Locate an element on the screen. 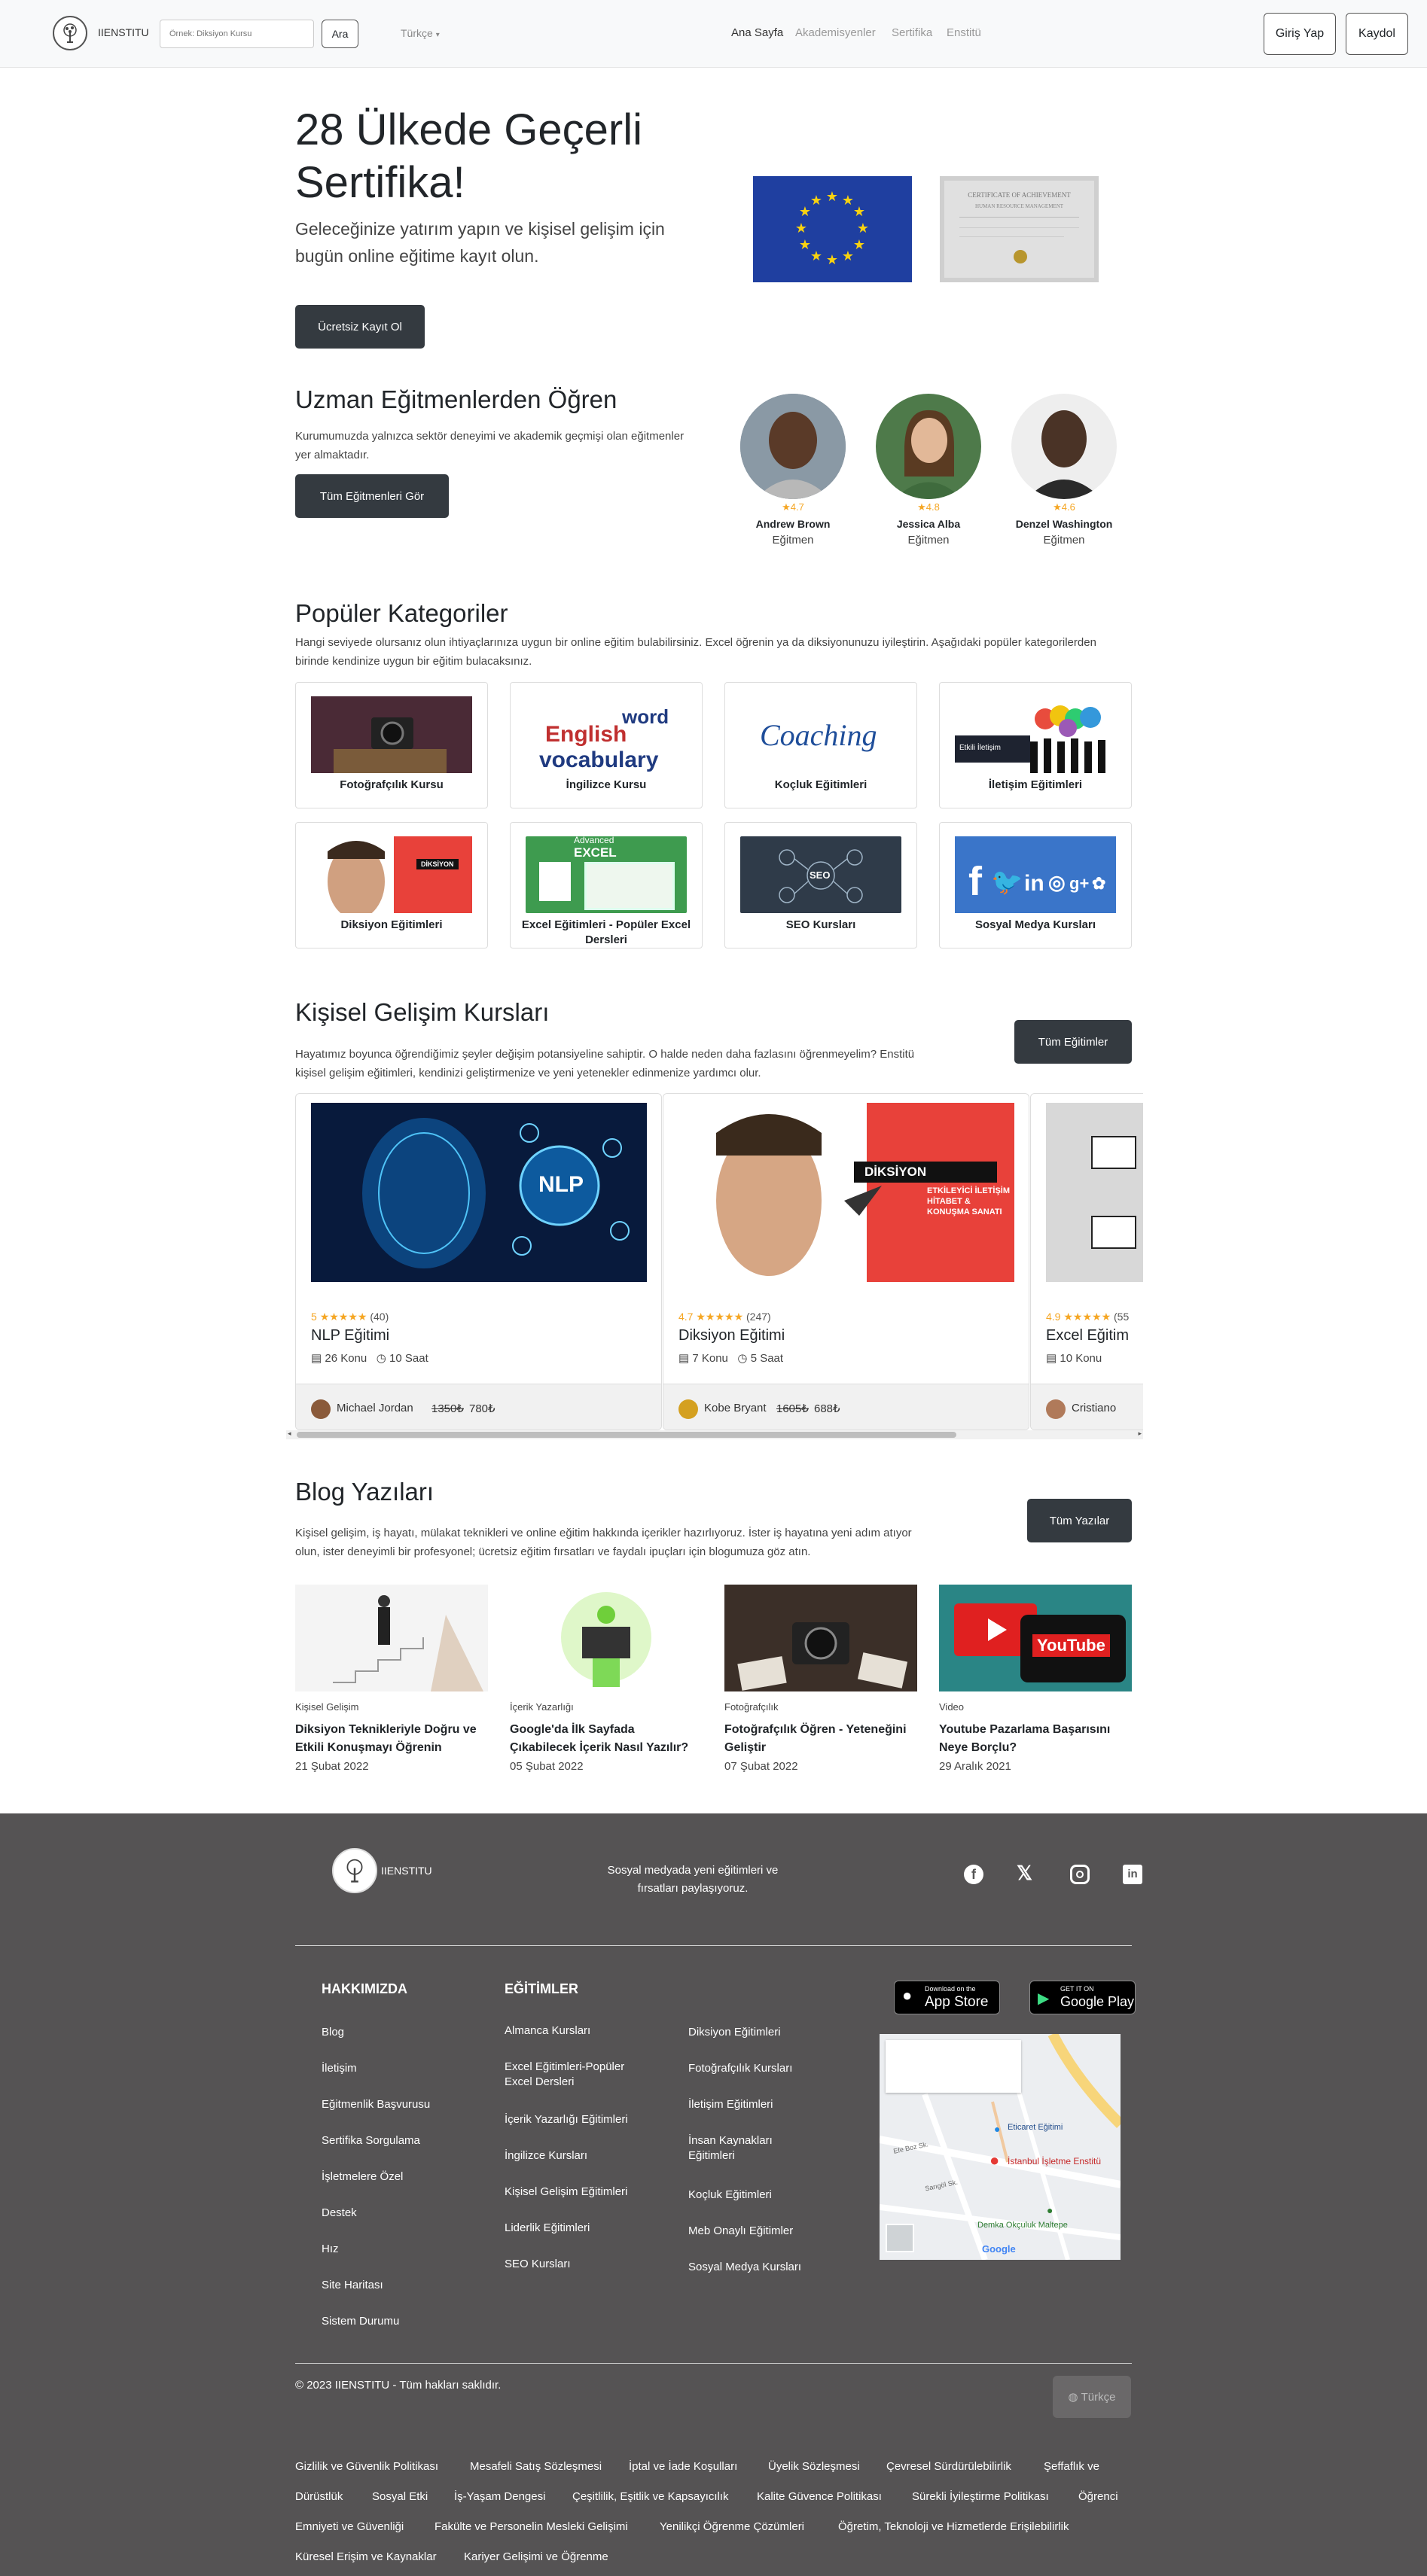 The width and height of the screenshot is (1427, 2576). footer-link-english: İngilizce Kursları is located at coordinates (580, 2155).